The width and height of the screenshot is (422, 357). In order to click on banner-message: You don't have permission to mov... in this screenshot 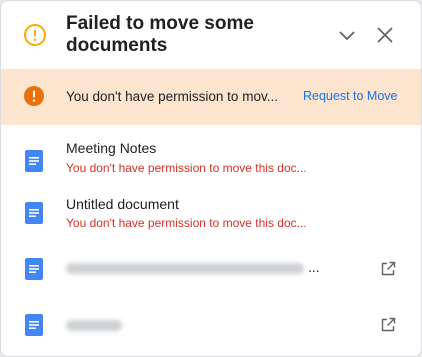, I will do `click(172, 96)`.